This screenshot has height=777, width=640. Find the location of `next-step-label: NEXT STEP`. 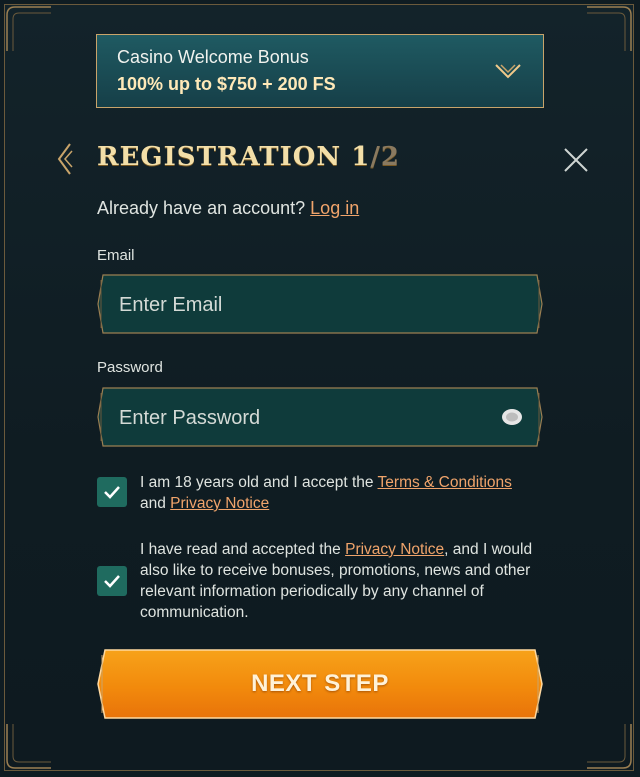

next-step-label: NEXT STEP is located at coordinates (320, 683).